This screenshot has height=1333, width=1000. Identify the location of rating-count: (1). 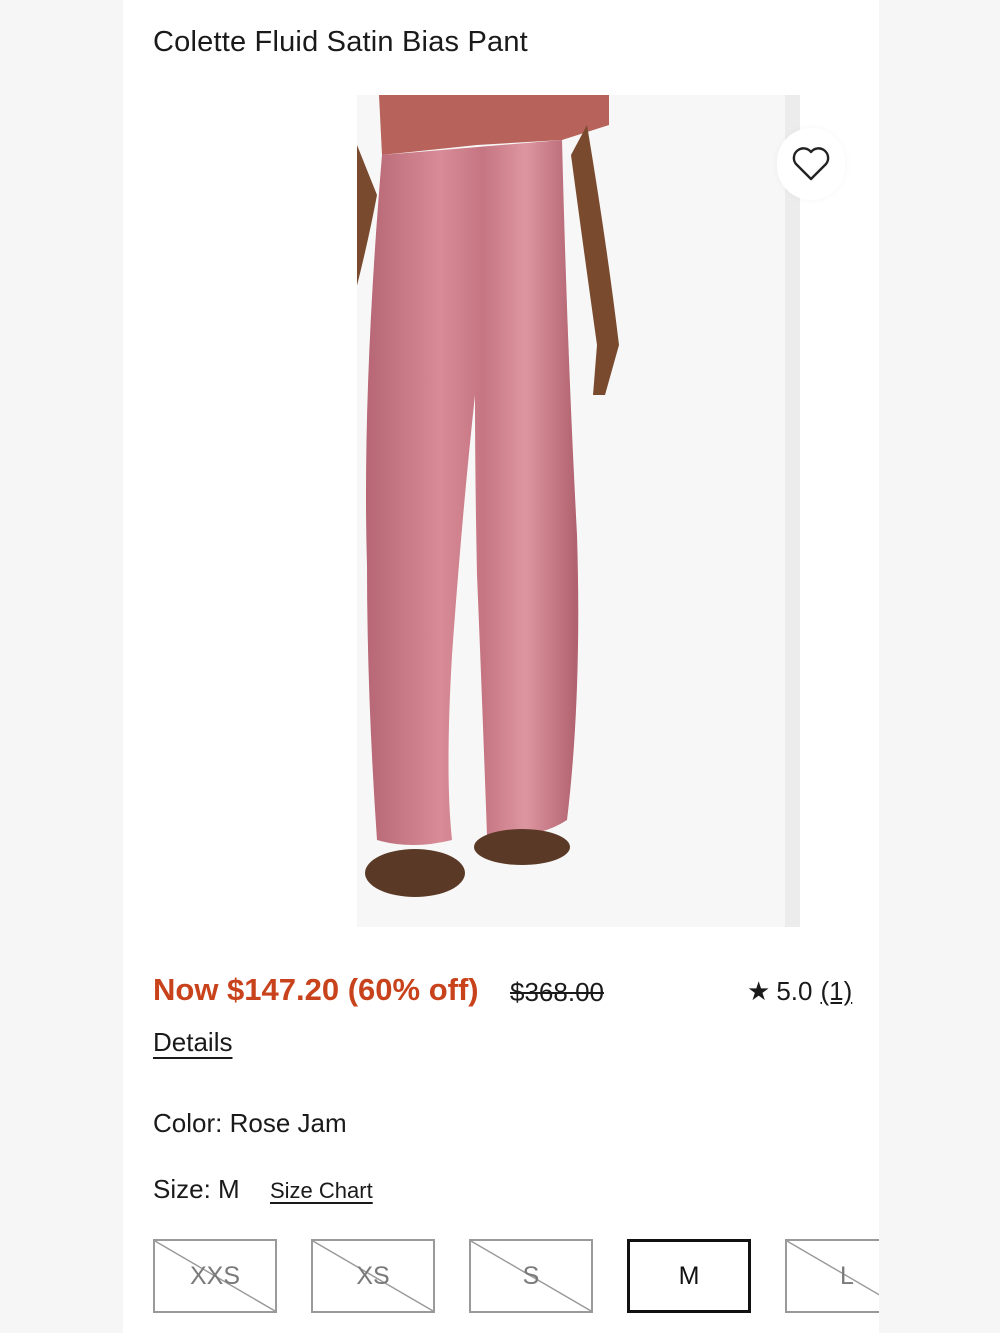
(836, 991).